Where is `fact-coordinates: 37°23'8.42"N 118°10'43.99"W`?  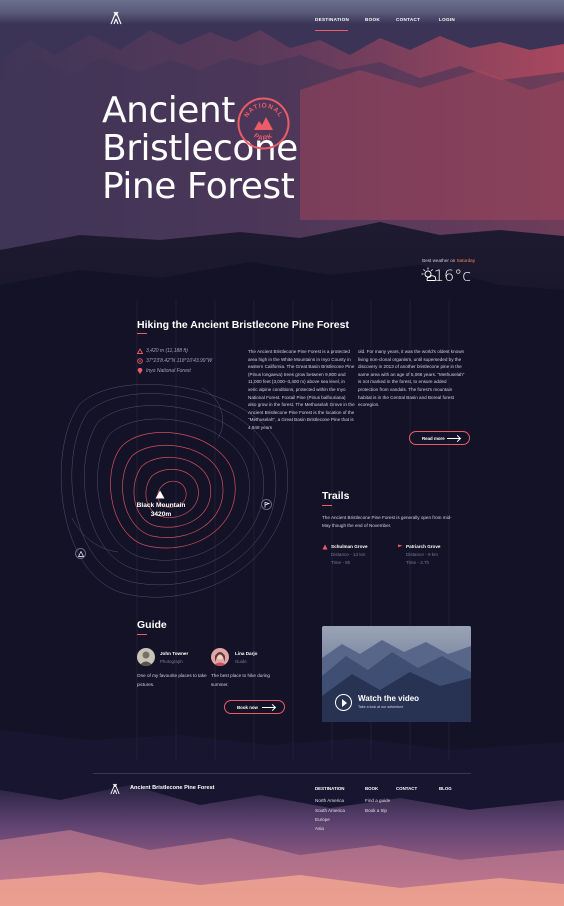 fact-coordinates: 37°23'8.42"N 118°10'43.99"W is located at coordinates (174, 363).